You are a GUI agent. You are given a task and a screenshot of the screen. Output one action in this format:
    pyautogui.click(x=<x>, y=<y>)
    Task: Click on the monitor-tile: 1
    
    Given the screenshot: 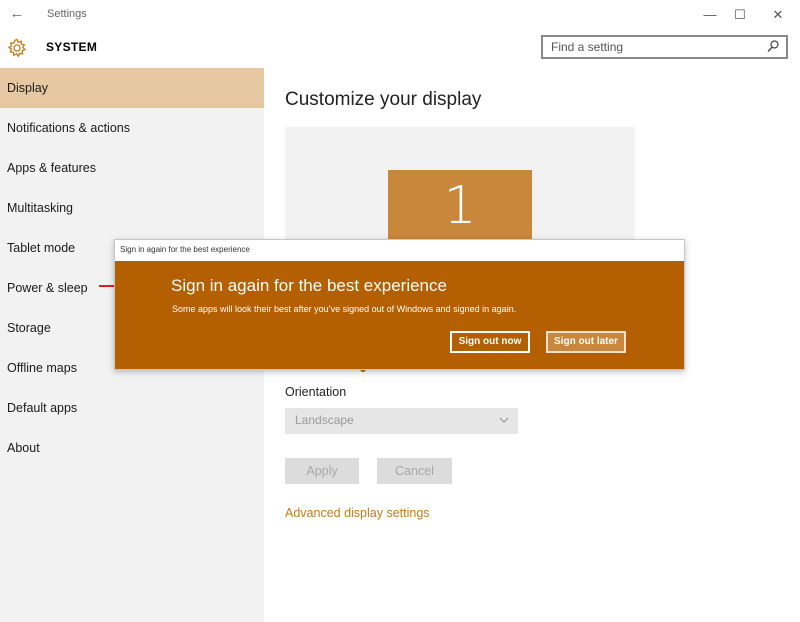 What is the action you would take?
    pyautogui.click(x=460, y=208)
    